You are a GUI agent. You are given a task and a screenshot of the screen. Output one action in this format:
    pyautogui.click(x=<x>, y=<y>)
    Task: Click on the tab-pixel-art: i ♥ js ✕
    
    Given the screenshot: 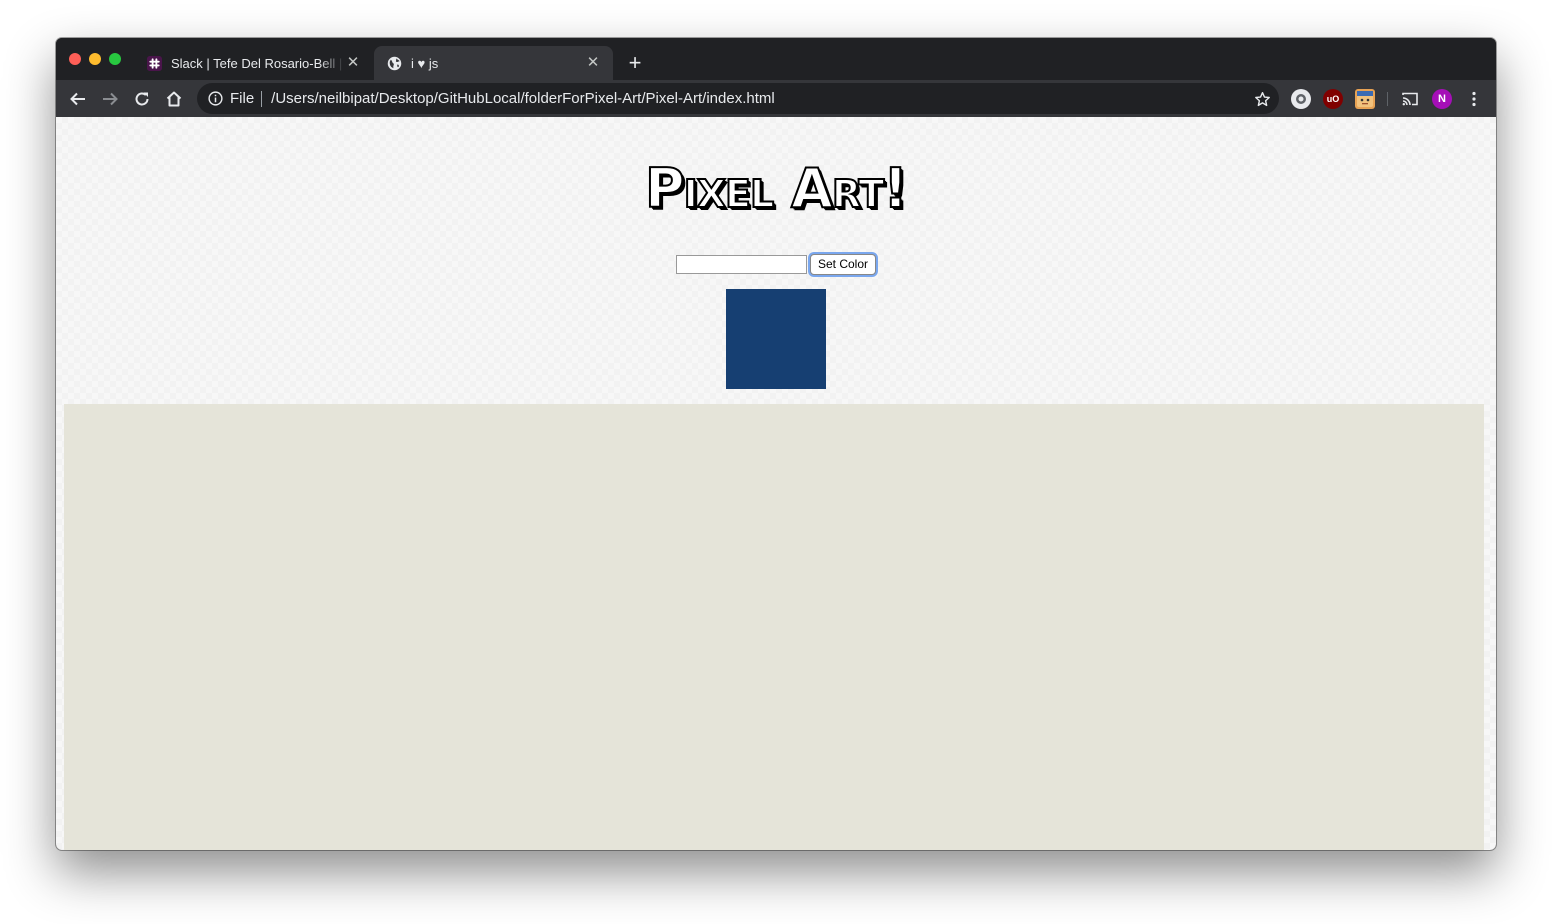 What is the action you would take?
    pyautogui.click(x=493, y=63)
    